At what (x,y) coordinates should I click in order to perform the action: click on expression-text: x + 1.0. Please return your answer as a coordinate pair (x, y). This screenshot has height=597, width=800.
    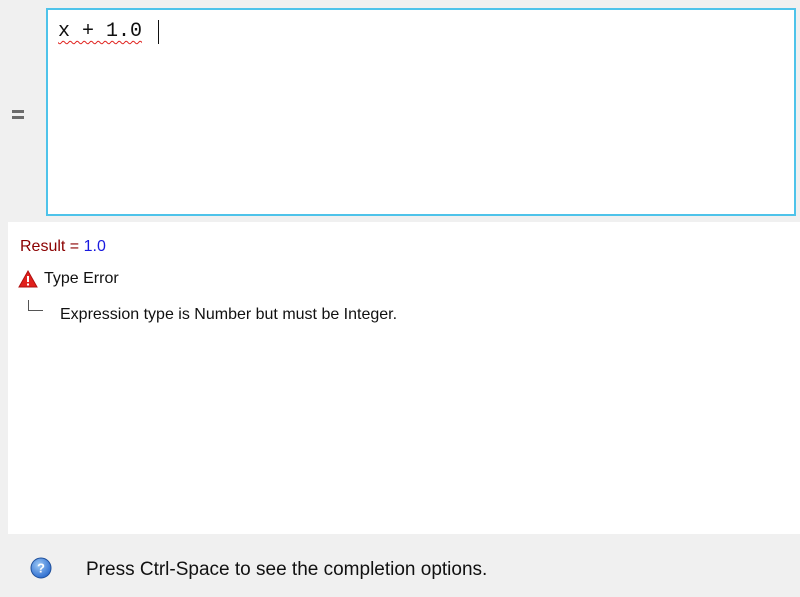
    Looking at the image, I should click on (100, 31).